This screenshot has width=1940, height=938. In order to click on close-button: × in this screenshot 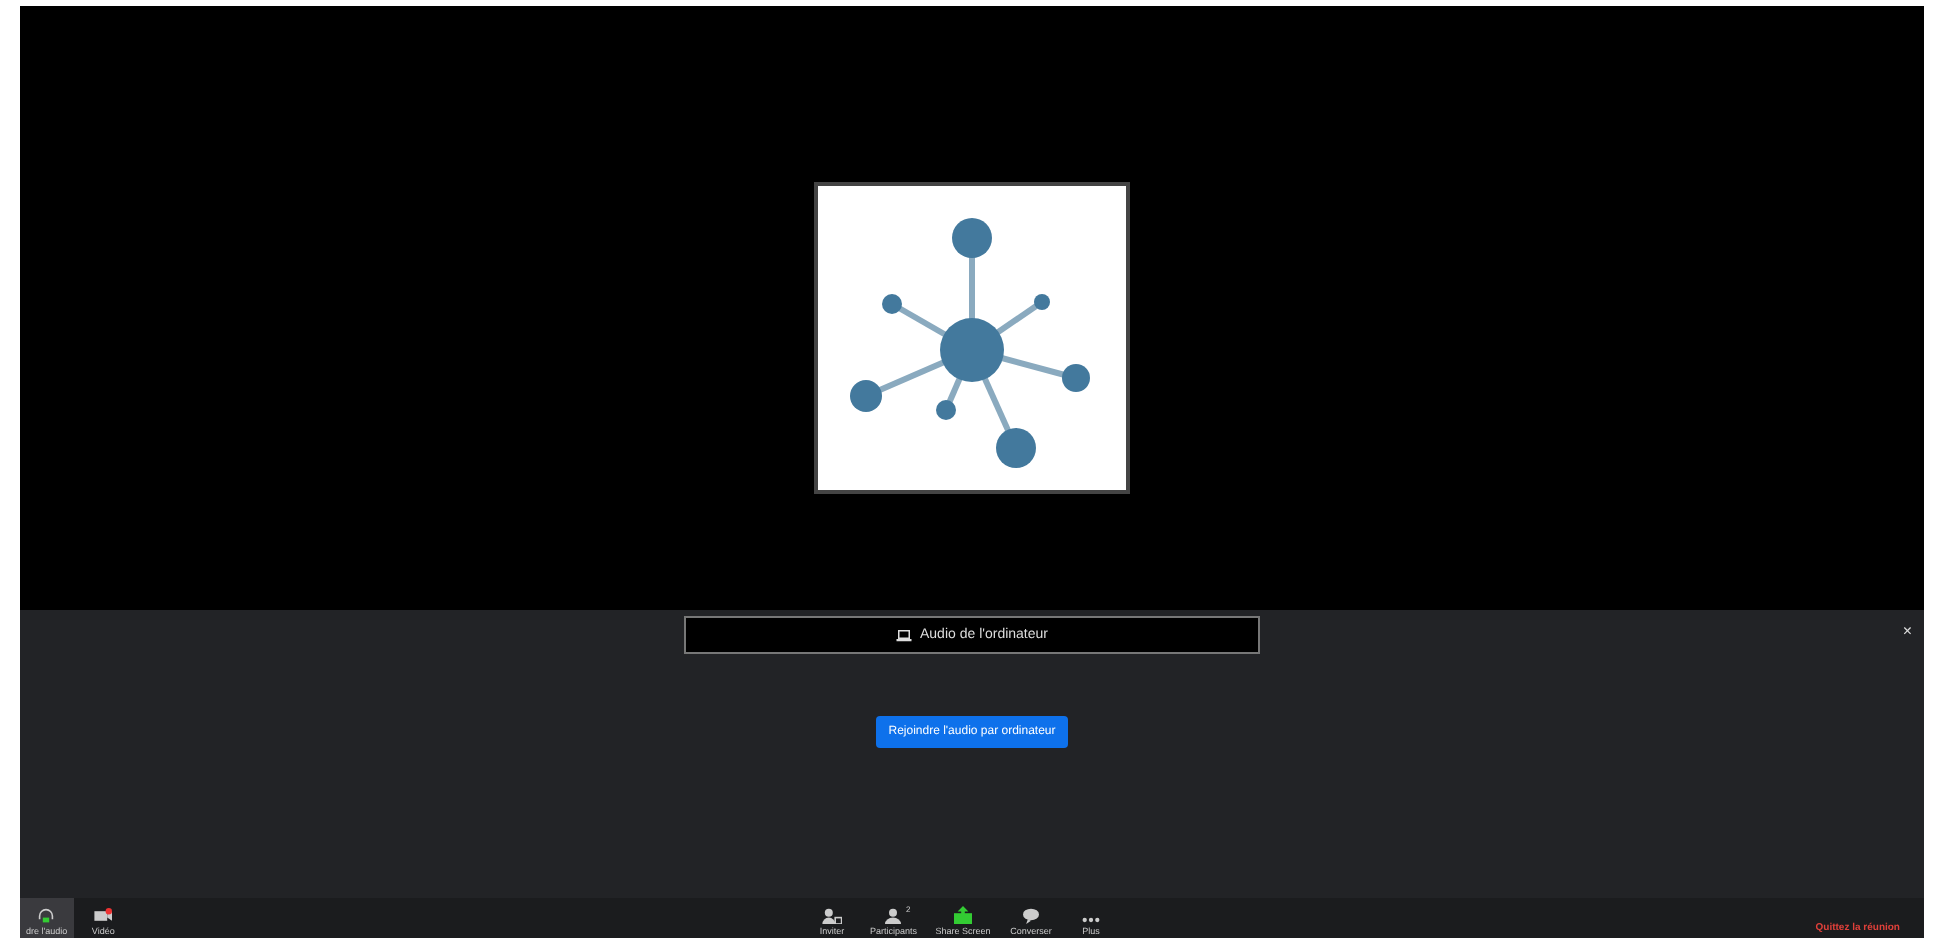, I will do `click(1907, 631)`.